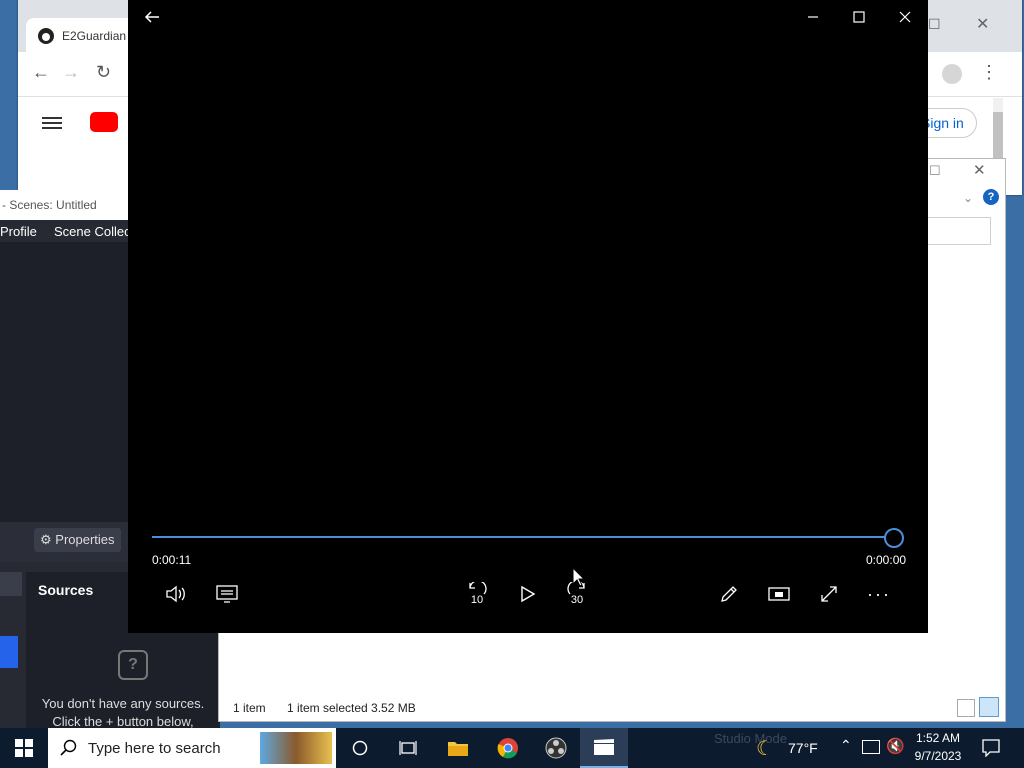  I want to click on play-icon, so click(528, 594).